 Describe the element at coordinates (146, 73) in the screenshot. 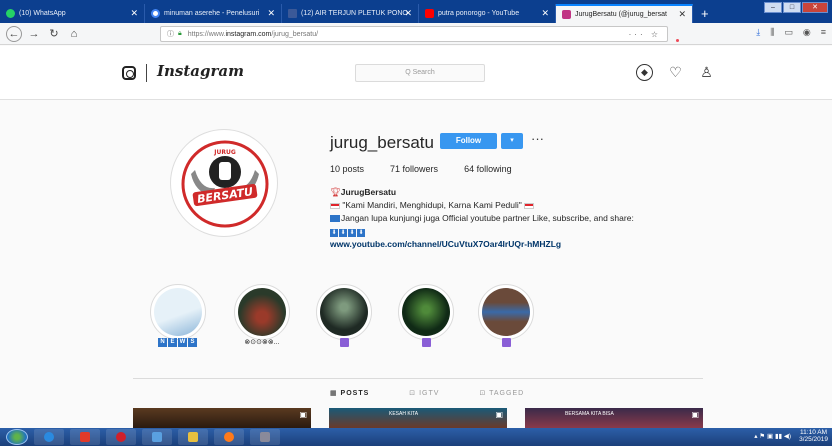

I see `header-divider` at that location.